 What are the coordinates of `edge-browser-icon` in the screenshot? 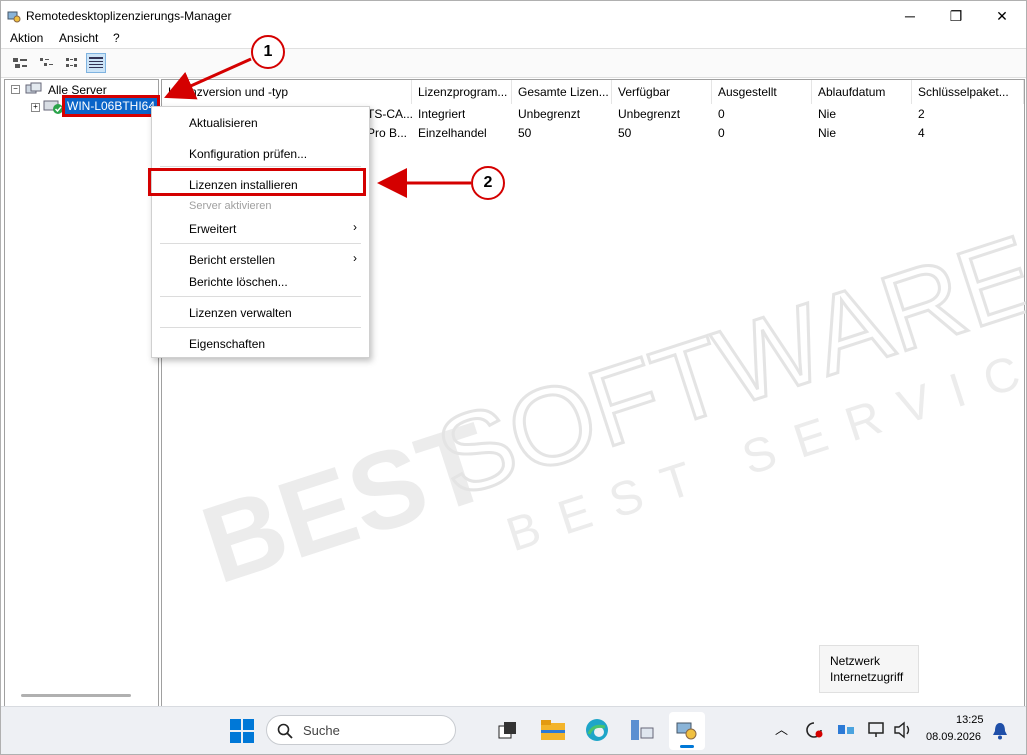 It's located at (597, 730).